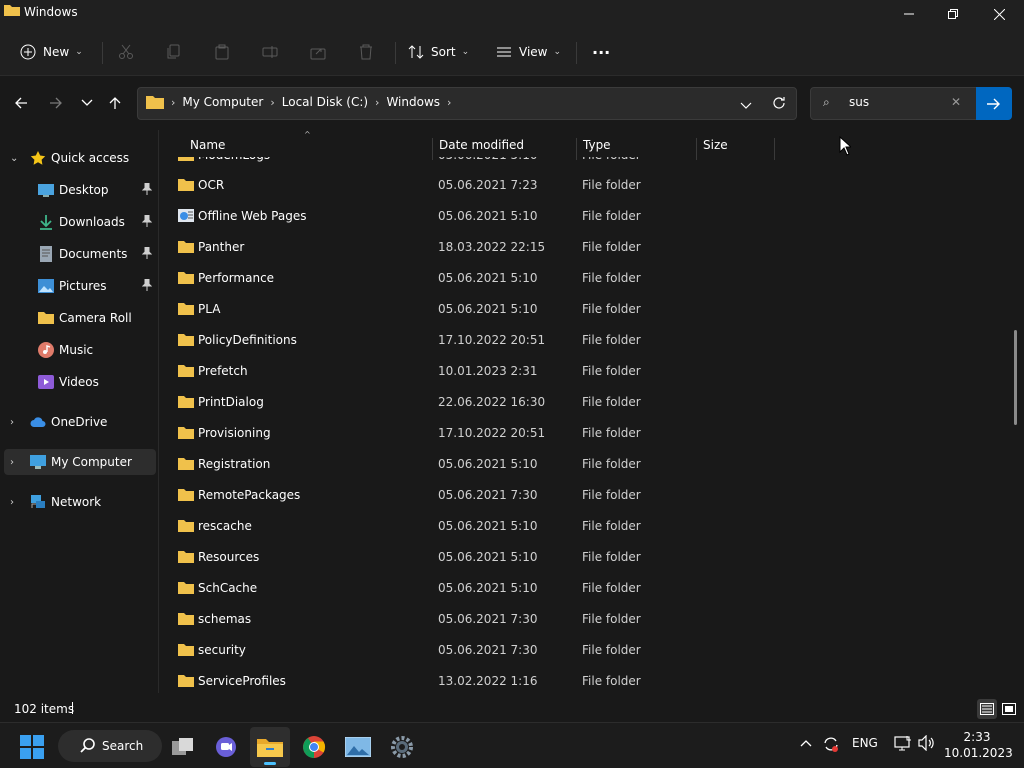 The width and height of the screenshot is (1024, 768). What do you see at coordinates (247, 145) in the screenshot?
I see `column-header-name: Name ^` at bounding box center [247, 145].